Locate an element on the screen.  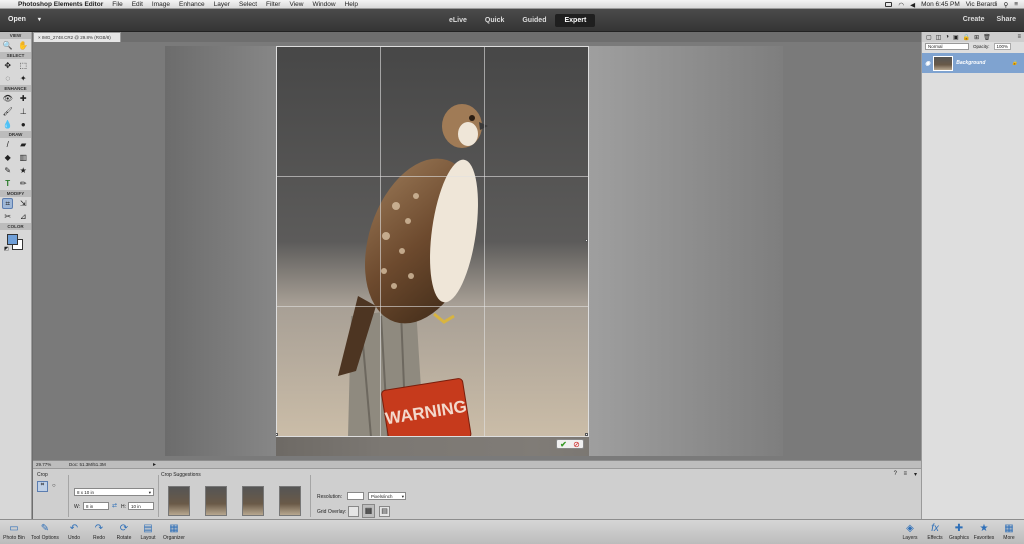
photo-bin-button: ▭ Photo Bin is located at coordinates (14, 533).